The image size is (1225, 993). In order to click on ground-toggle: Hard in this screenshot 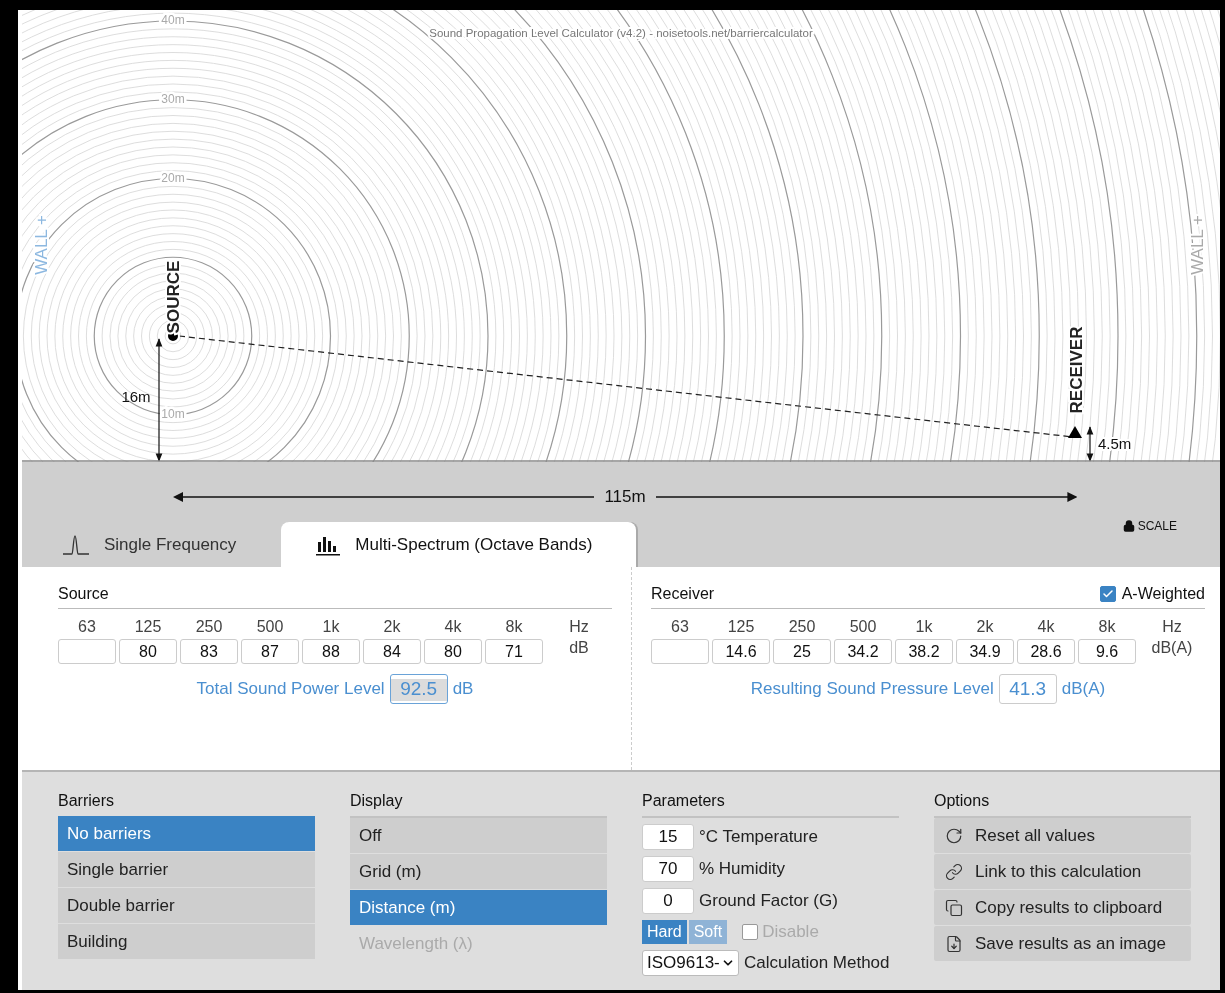, I will do `click(664, 932)`.